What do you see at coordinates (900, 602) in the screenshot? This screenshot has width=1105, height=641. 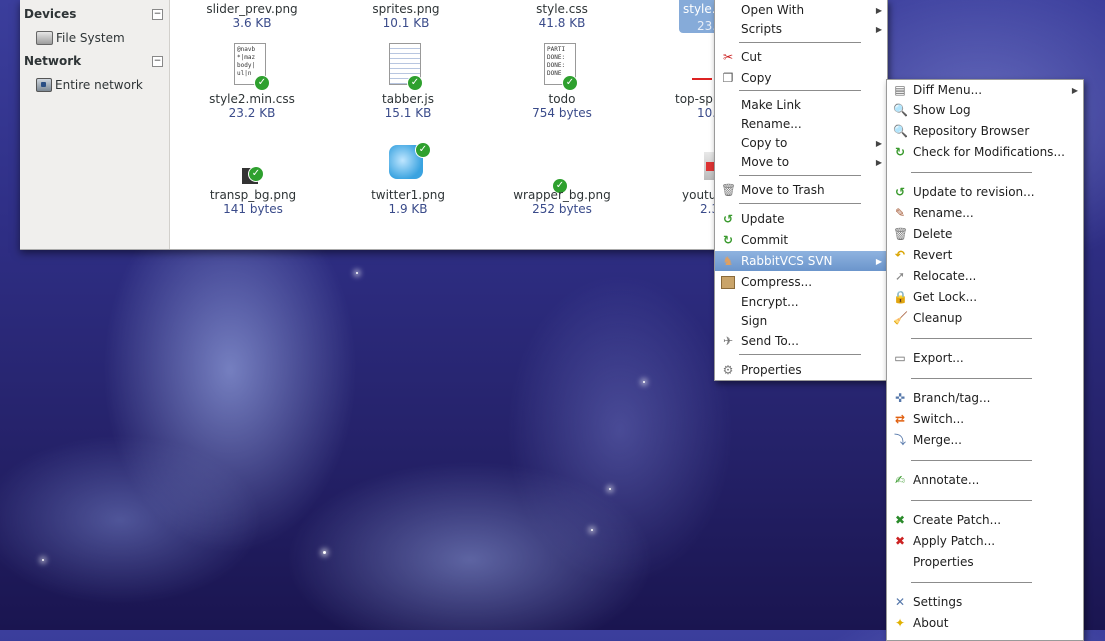 I see `settings-icon: ✕` at bounding box center [900, 602].